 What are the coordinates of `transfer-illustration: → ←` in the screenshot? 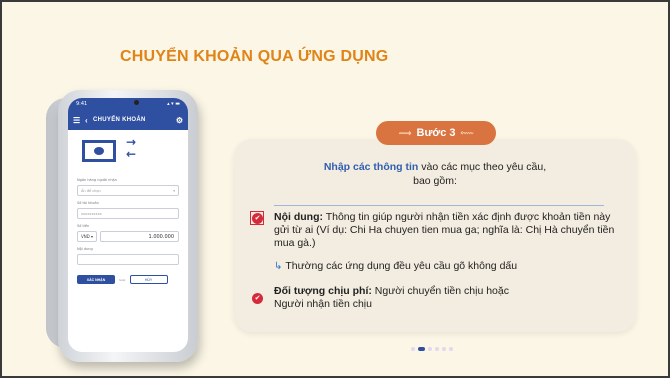 It's located at (128, 154).